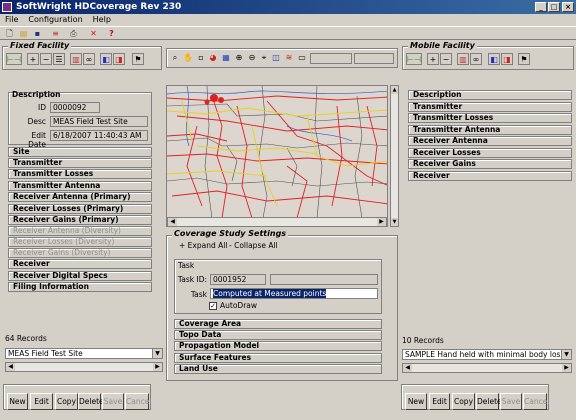 The image size is (576, 420). What do you see at coordinates (113, 401) in the screenshot?
I see `fixed-save-button: Save` at bounding box center [113, 401].